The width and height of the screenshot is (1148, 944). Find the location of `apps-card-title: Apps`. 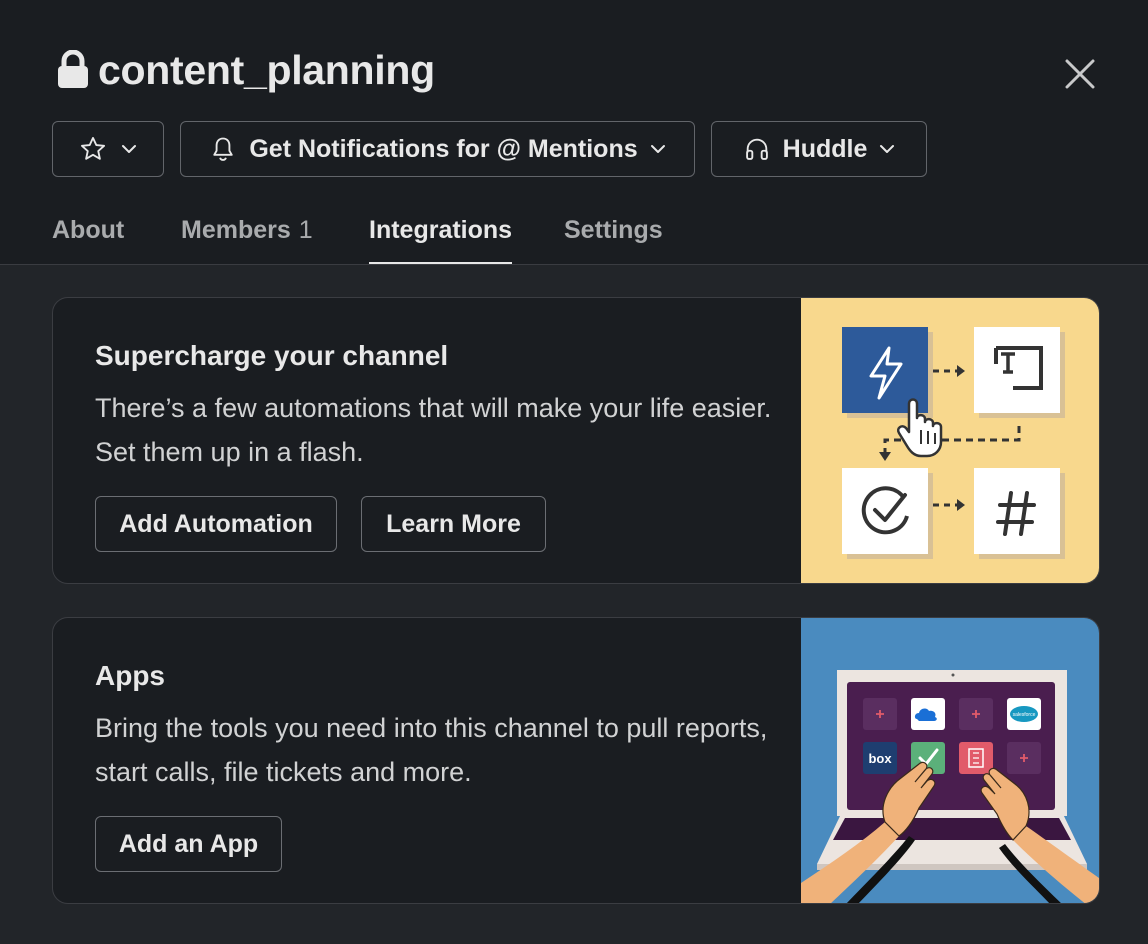

apps-card-title: Apps is located at coordinates (130, 675).